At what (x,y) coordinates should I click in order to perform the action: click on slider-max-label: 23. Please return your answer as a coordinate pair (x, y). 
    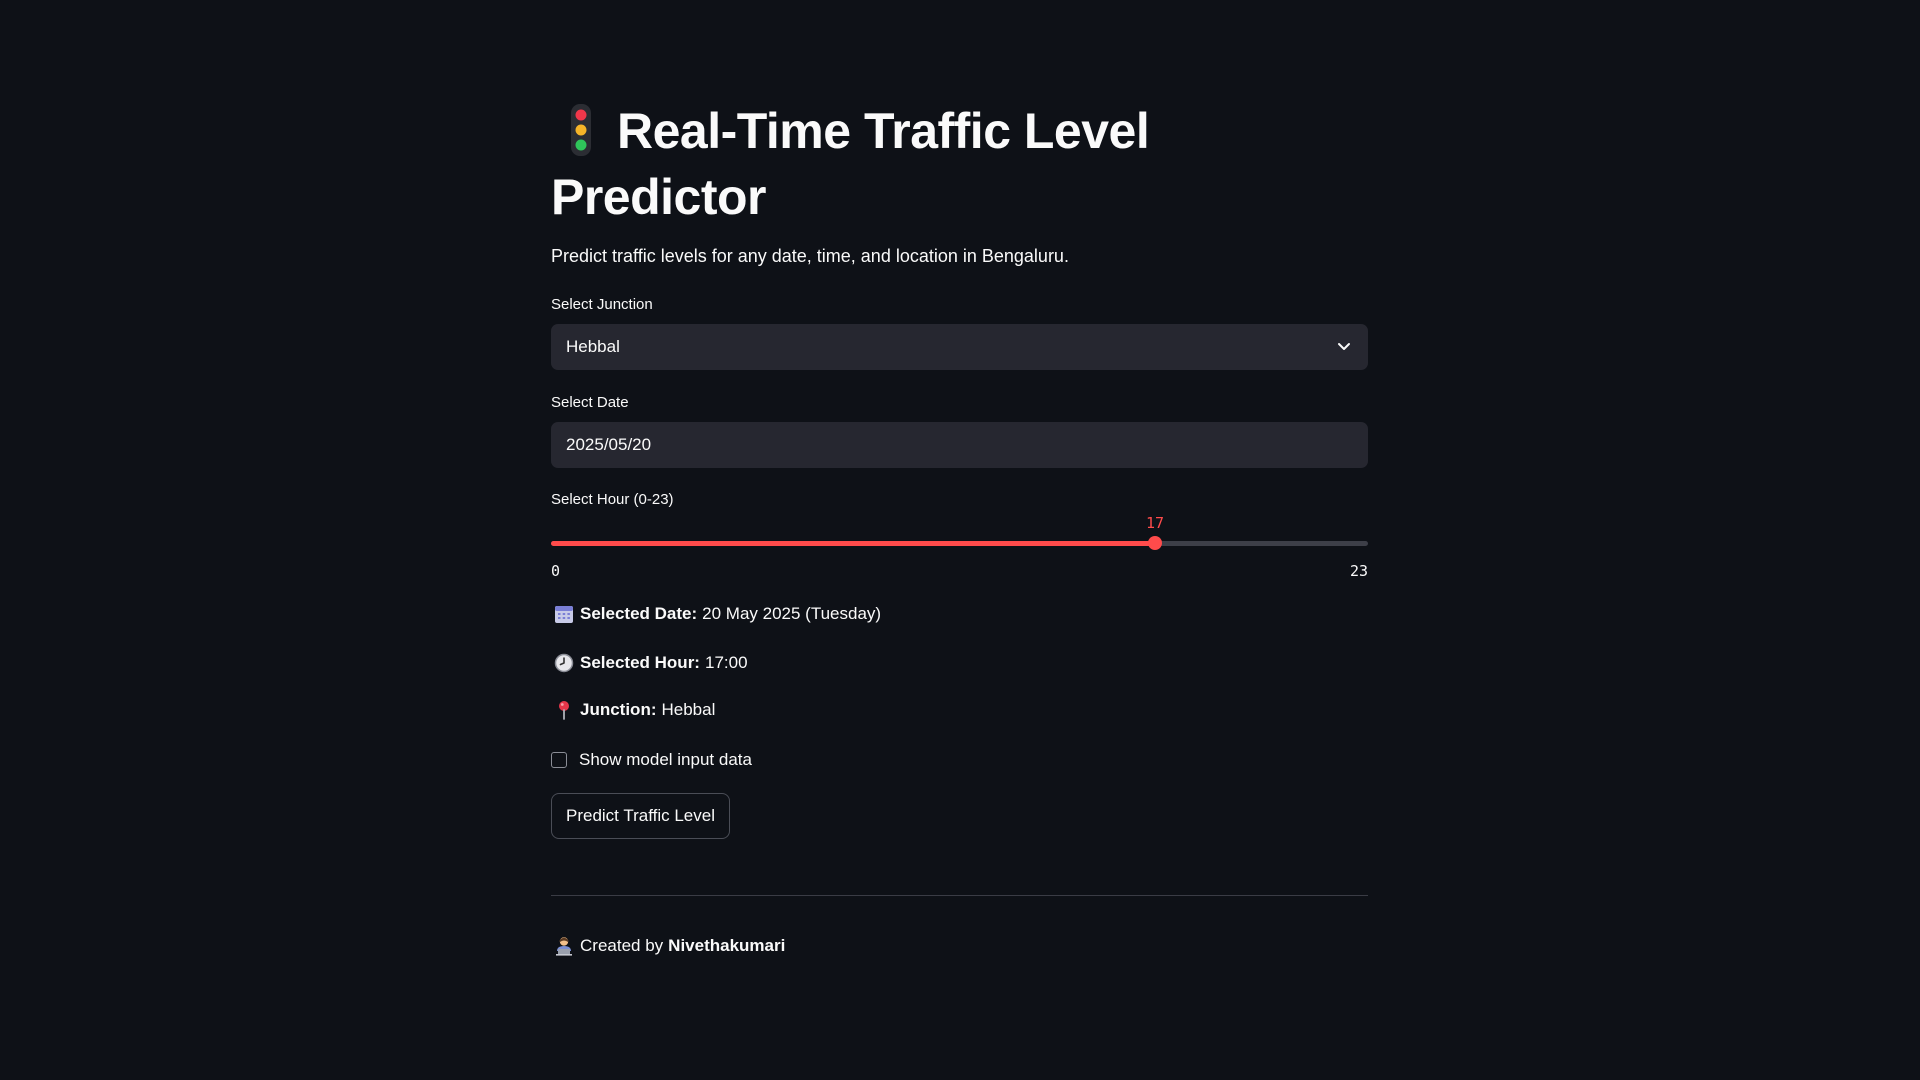
    Looking at the image, I should click on (1358, 571).